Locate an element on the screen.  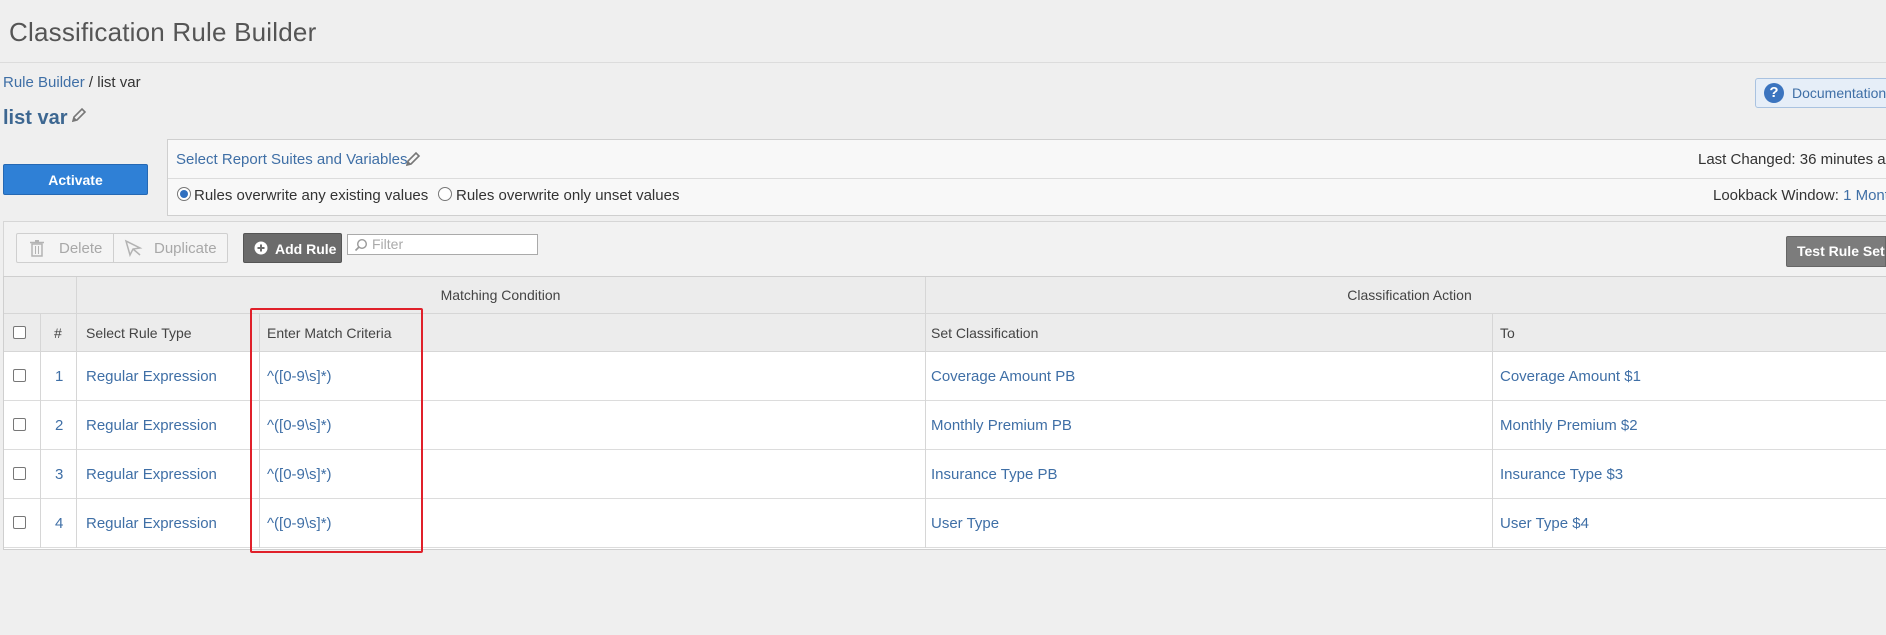
duplicate-button: Duplicate is located at coordinates (171, 248).